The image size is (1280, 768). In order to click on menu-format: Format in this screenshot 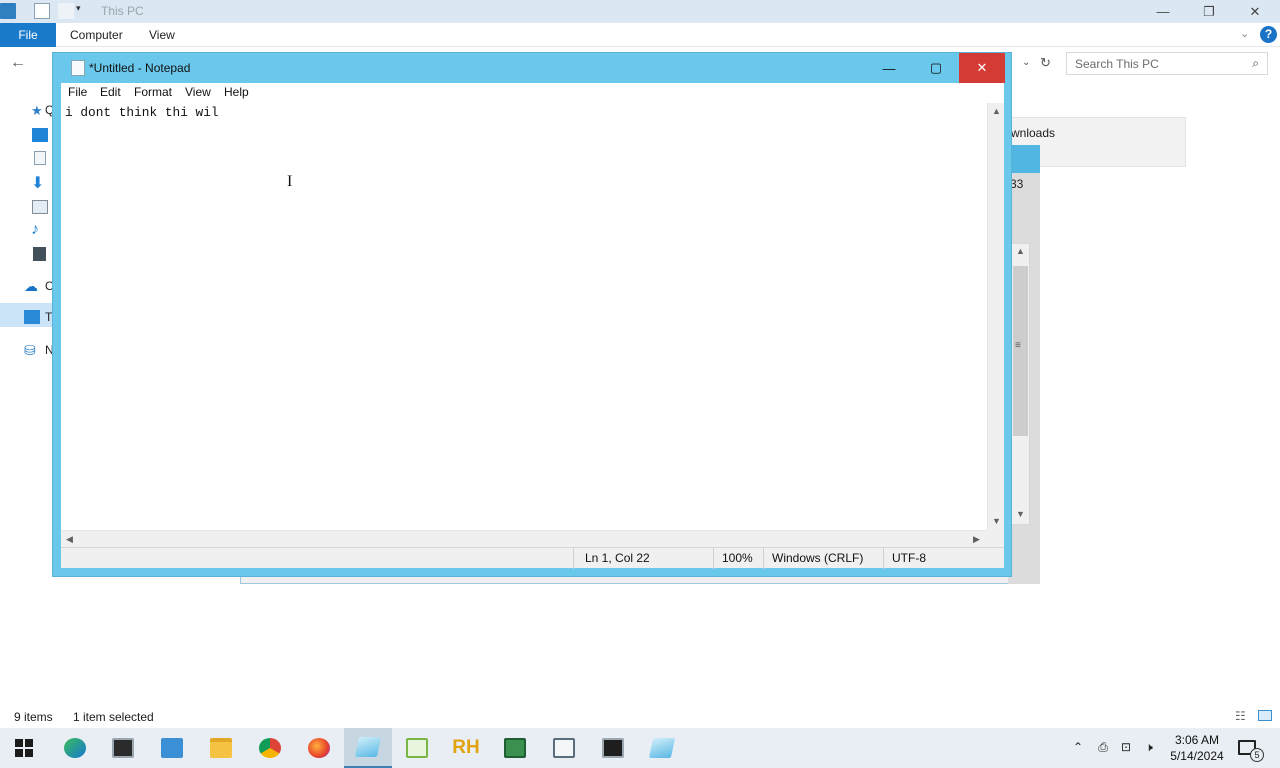, I will do `click(153, 92)`.